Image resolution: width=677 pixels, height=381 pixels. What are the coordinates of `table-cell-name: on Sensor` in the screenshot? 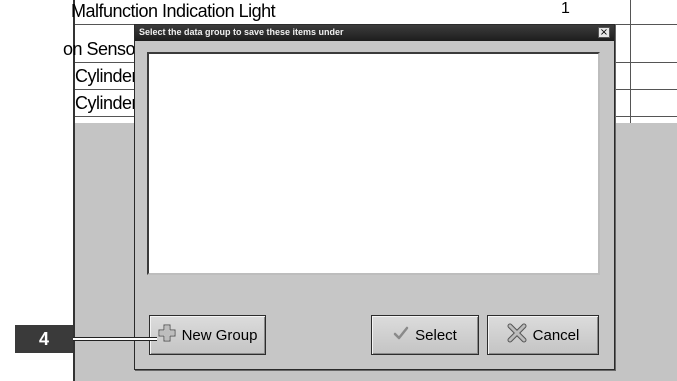 It's located at (102, 49).